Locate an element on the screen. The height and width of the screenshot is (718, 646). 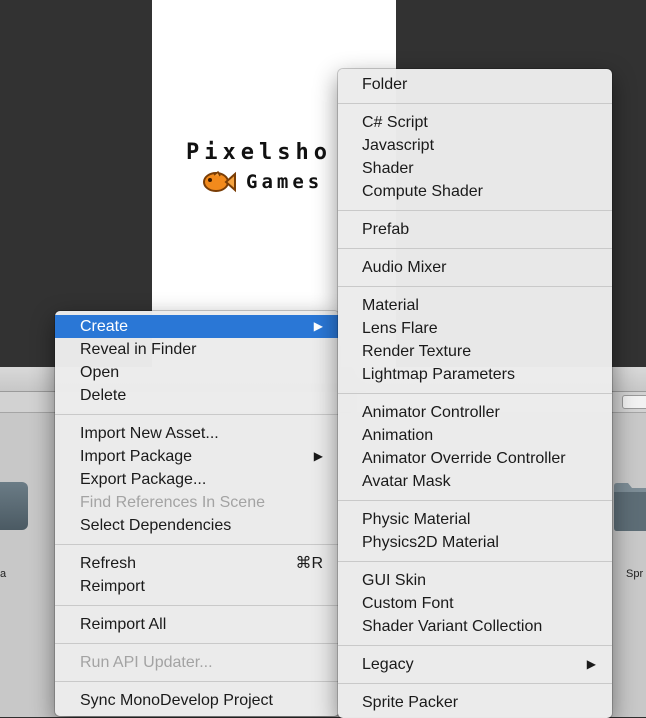
menu-item-label: Avatar Mask is located at coordinates (406, 481).